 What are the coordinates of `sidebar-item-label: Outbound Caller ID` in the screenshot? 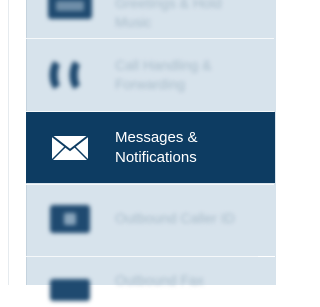 It's located at (175, 218).